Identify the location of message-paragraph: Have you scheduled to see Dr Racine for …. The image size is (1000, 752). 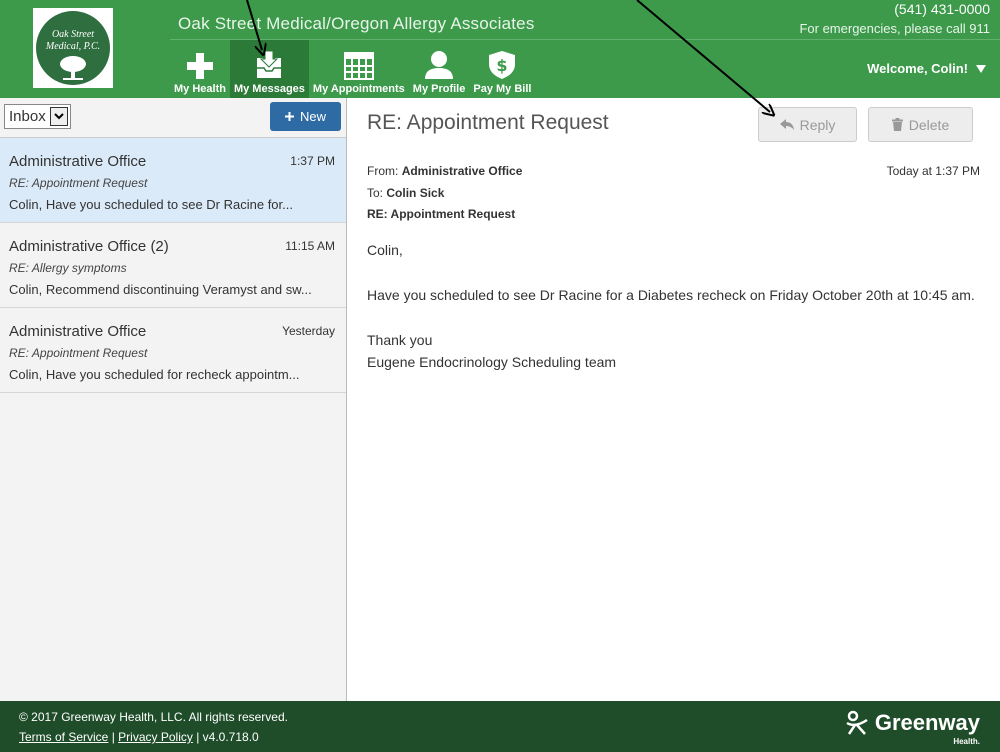
(671, 295).